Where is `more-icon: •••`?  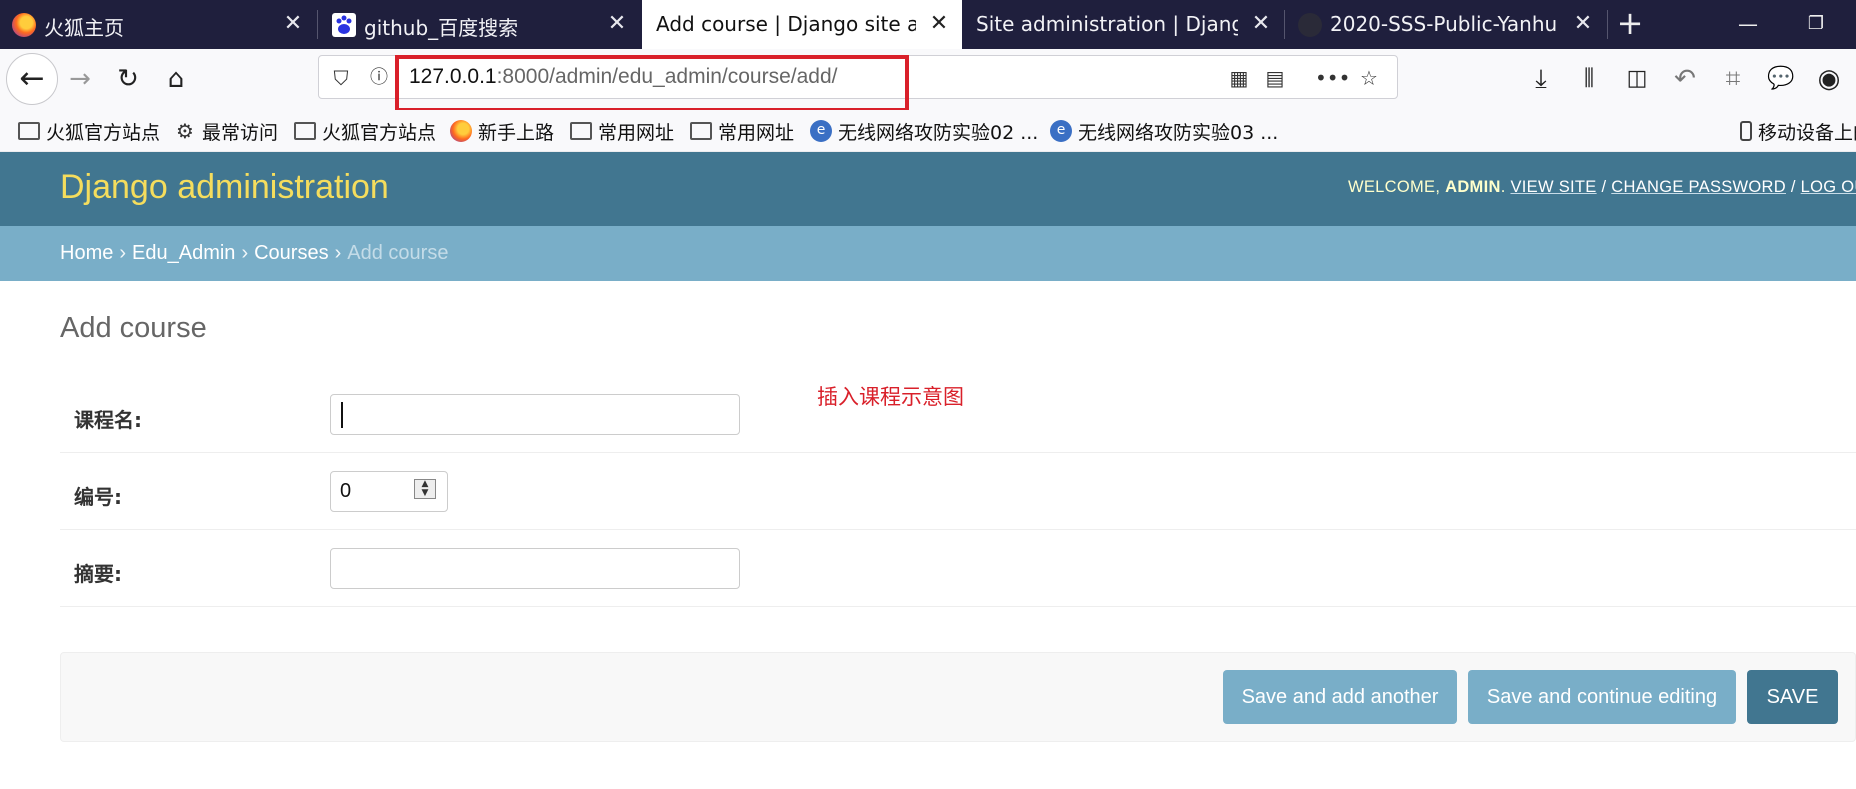
more-icon: ••• is located at coordinates (1332, 78).